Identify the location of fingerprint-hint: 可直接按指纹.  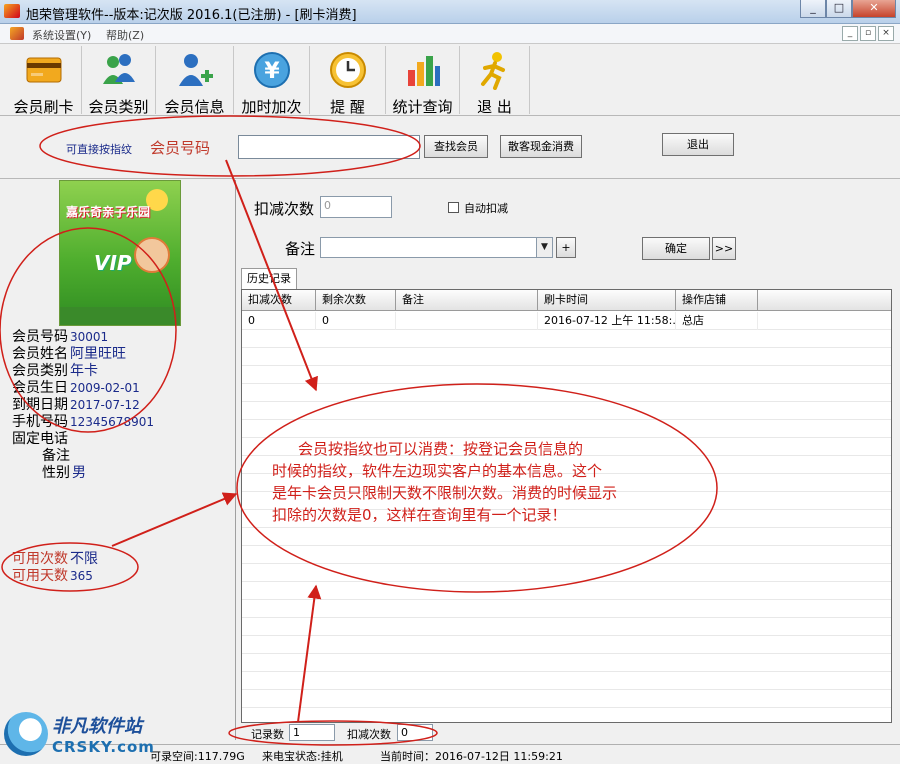
(99, 149).